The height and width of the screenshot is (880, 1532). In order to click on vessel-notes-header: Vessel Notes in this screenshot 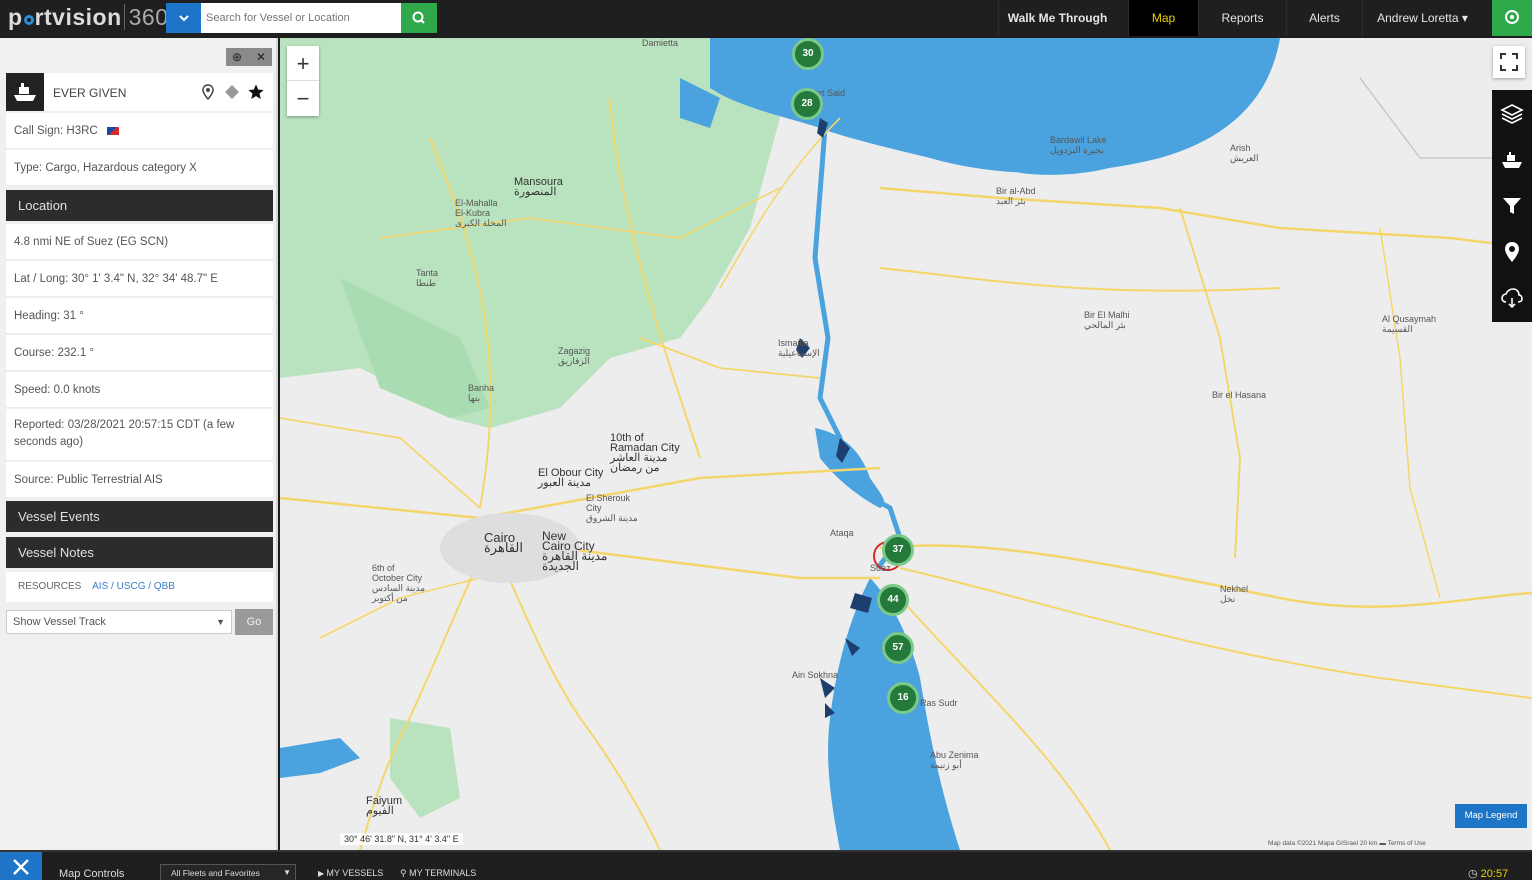, I will do `click(139, 552)`.